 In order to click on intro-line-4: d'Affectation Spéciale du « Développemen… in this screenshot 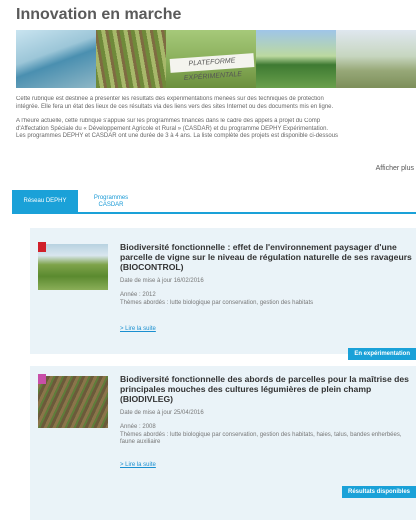, I will do `click(172, 128)`.